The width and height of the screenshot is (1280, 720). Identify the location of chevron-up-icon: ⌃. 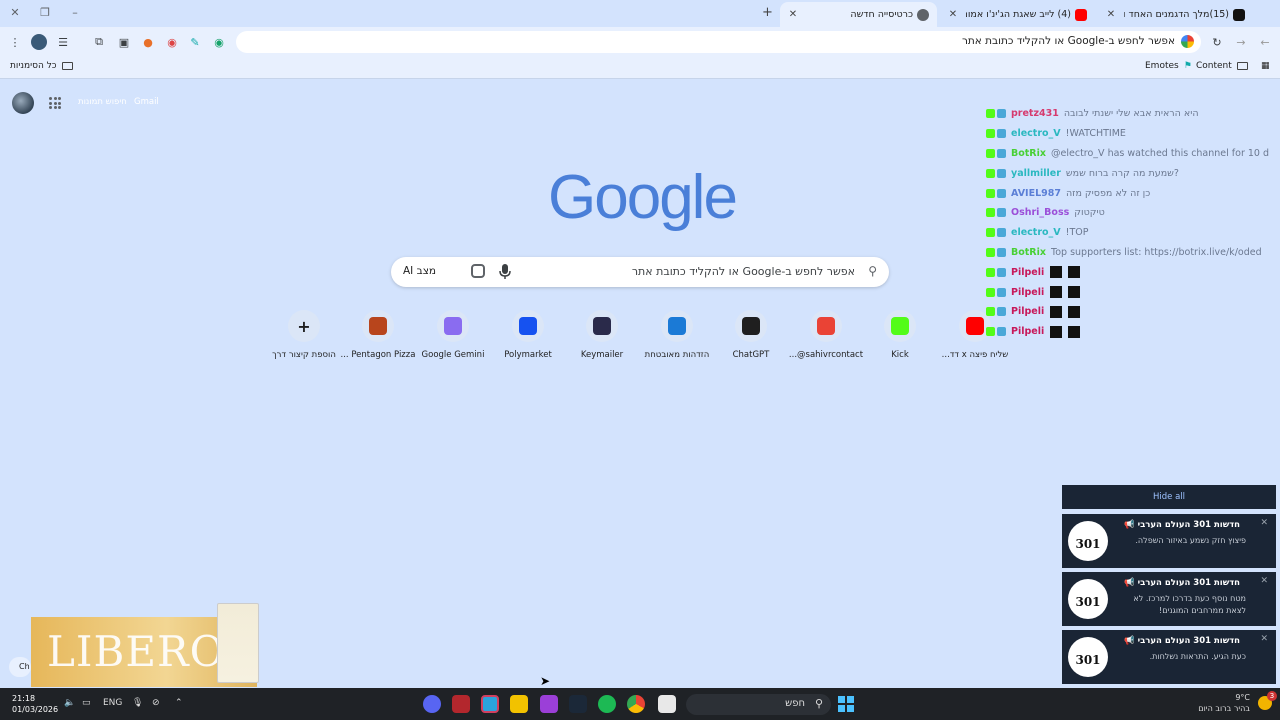
(179, 703).